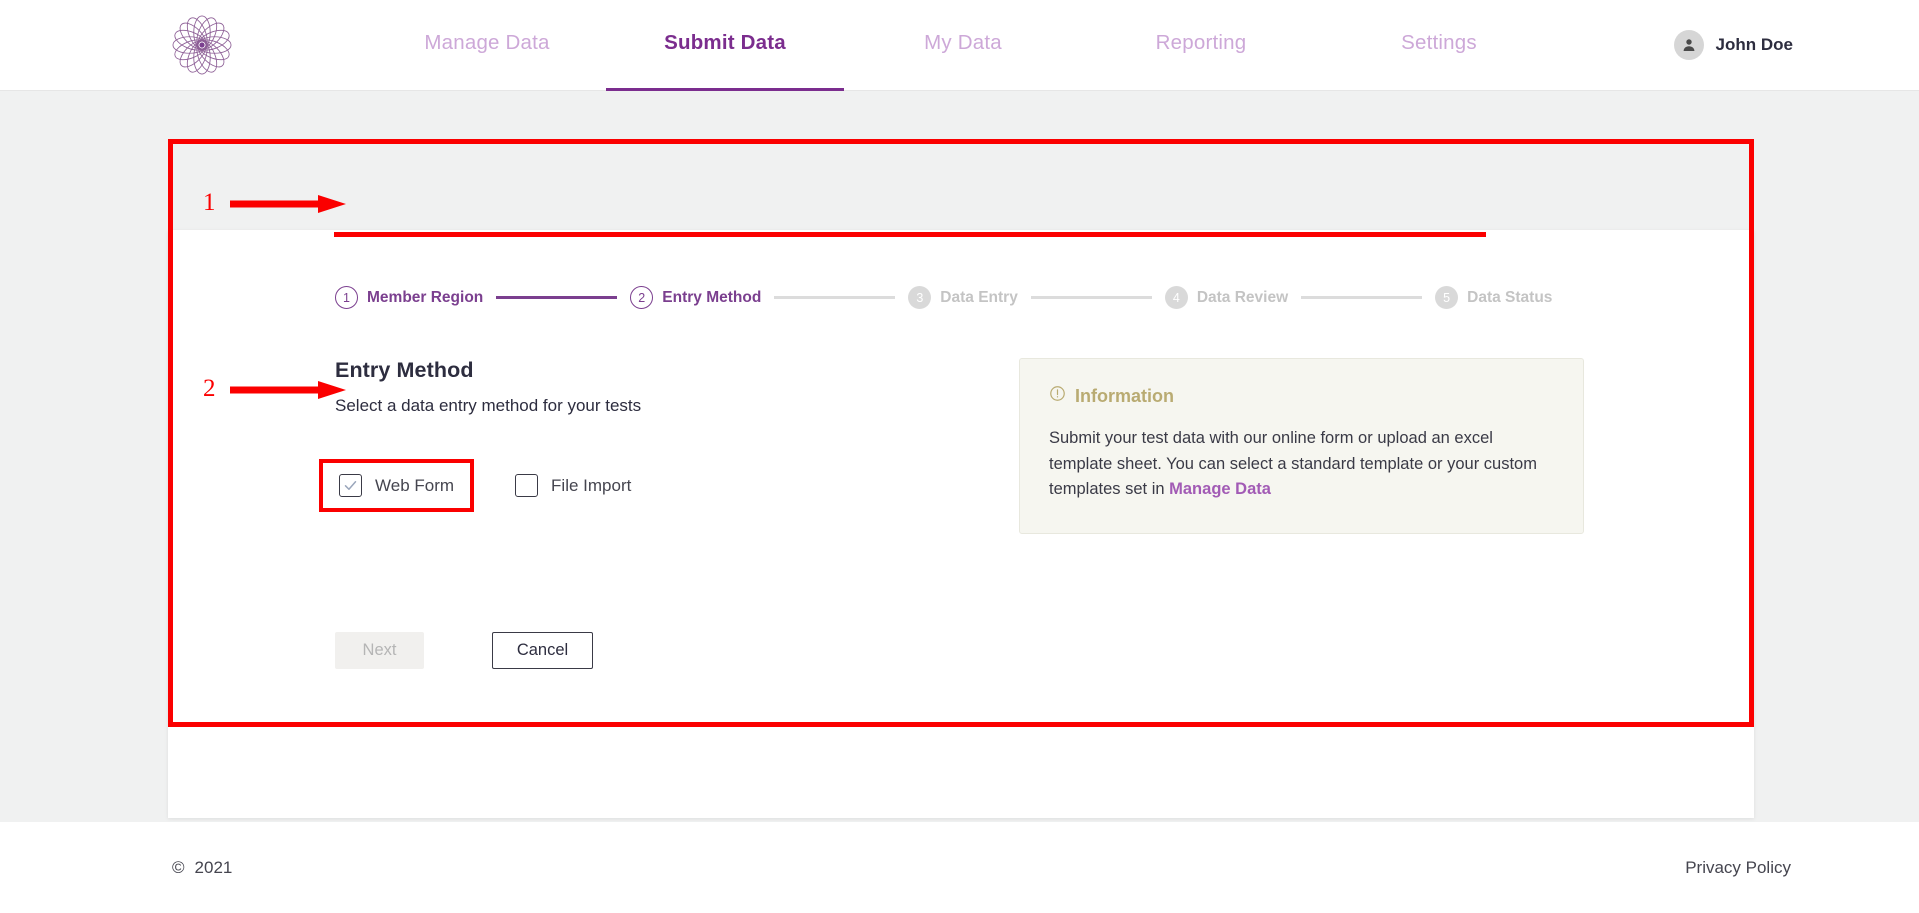 The image size is (1919, 913). What do you see at coordinates (1301, 396) in the screenshot?
I see `information-header: Information` at bounding box center [1301, 396].